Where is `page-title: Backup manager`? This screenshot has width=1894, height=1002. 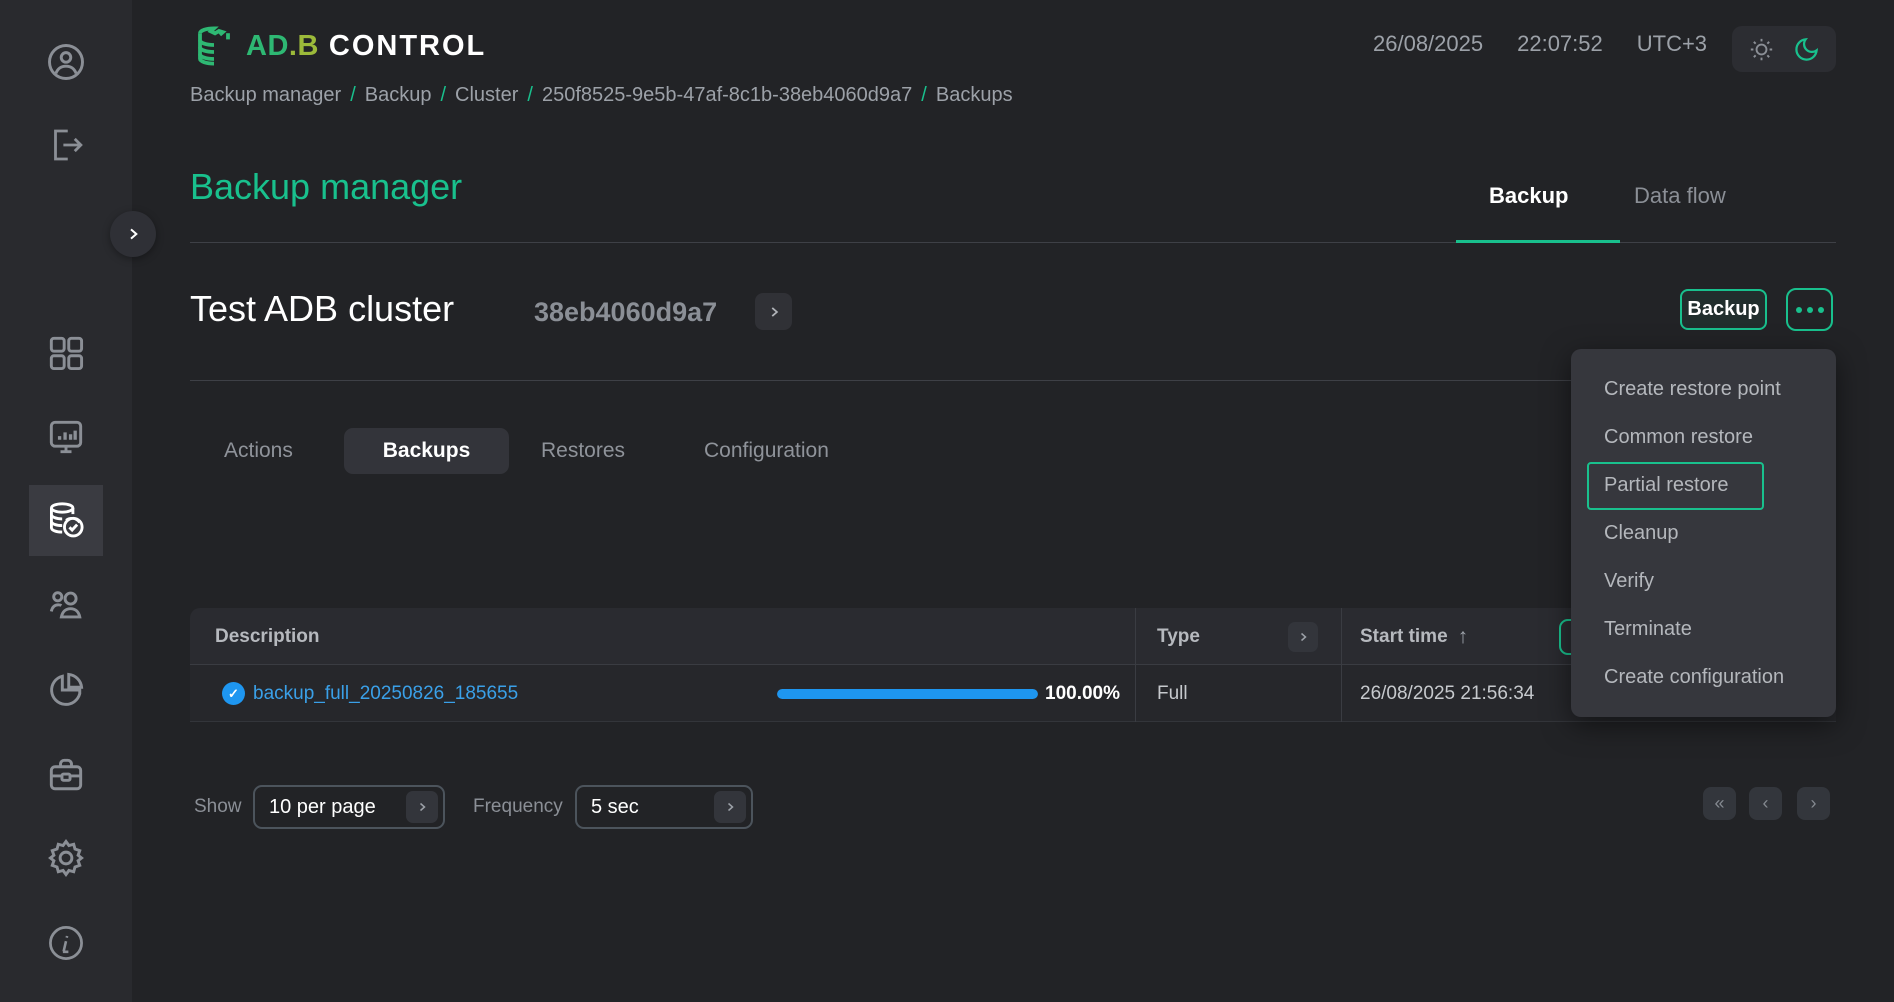 page-title: Backup manager is located at coordinates (326, 186).